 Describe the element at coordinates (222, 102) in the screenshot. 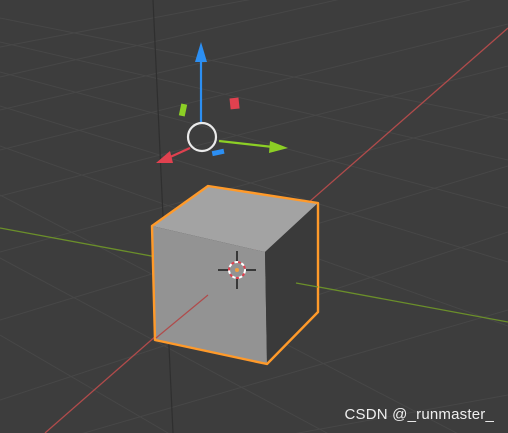

I see `transform-gizmo` at that location.